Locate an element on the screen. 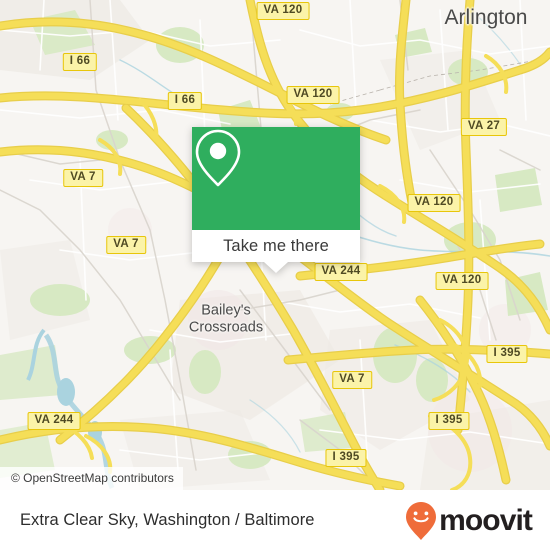 The width and height of the screenshot is (550, 550). moovit-brand: moovit is located at coordinates (468, 521).